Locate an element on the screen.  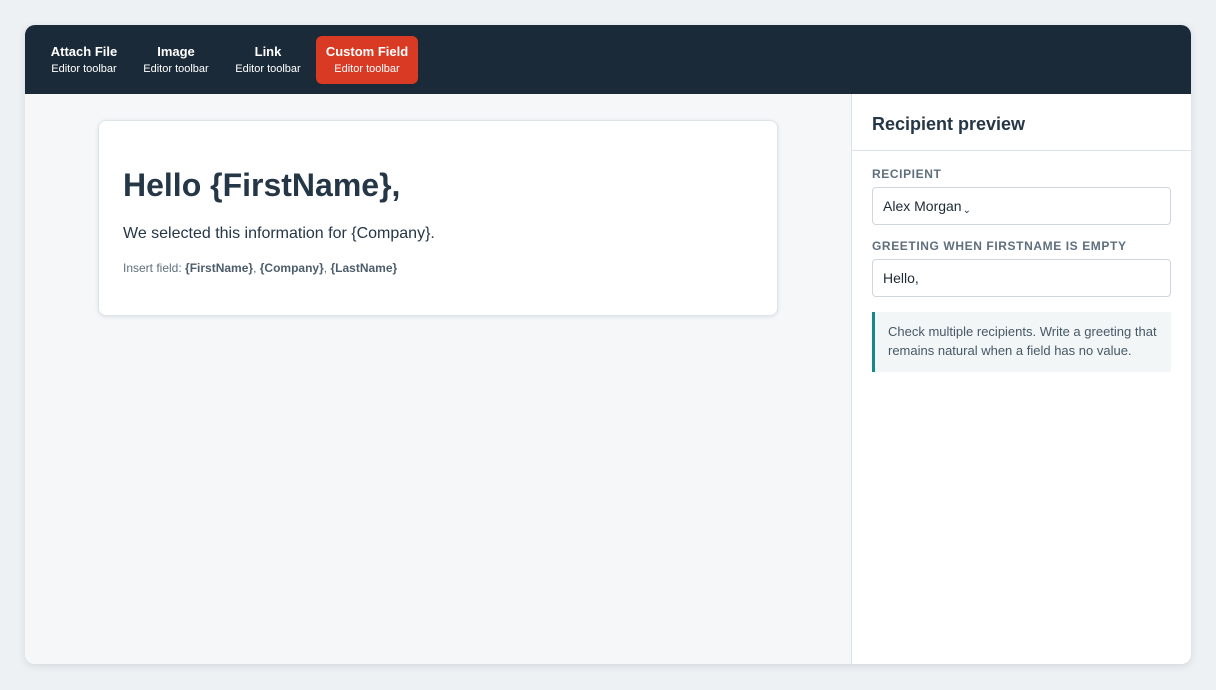
link-button: Link Editor toolbar is located at coordinates (268, 60).